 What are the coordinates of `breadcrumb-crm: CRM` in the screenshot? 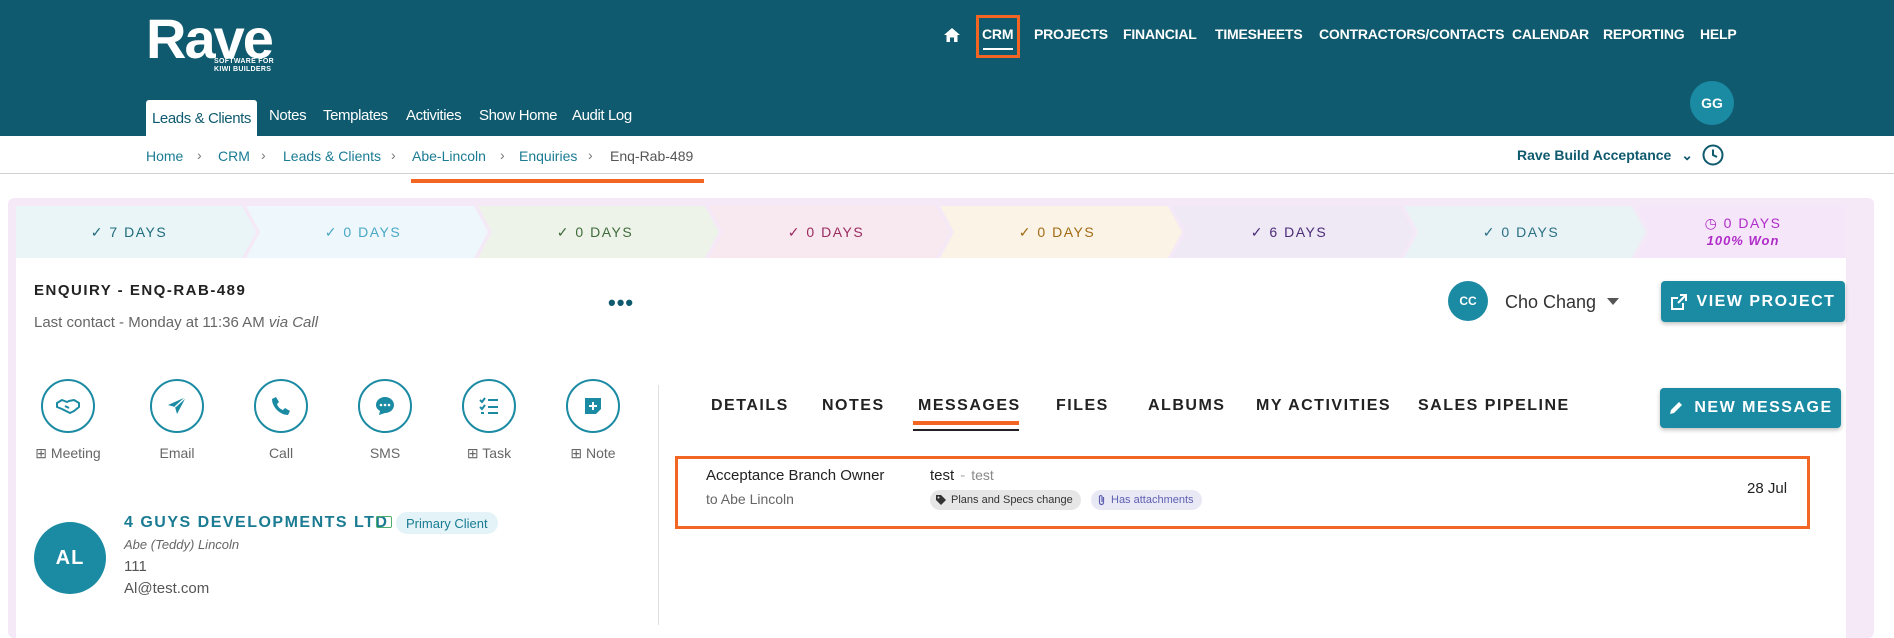 It's located at (234, 156).